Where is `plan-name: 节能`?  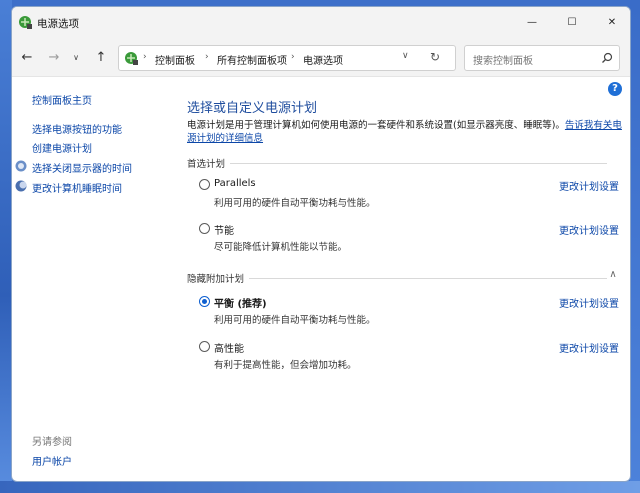 plan-name: 节能 is located at coordinates (224, 229).